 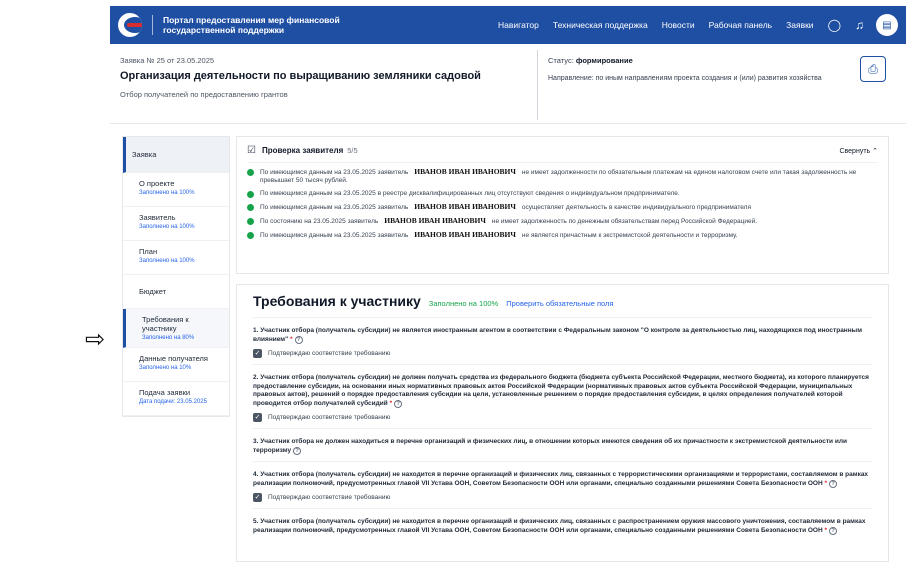 What do you see at coordinates (873, 69) in the screenshot?
I see `print-button: ⎙` at bounding box center [873, 69].